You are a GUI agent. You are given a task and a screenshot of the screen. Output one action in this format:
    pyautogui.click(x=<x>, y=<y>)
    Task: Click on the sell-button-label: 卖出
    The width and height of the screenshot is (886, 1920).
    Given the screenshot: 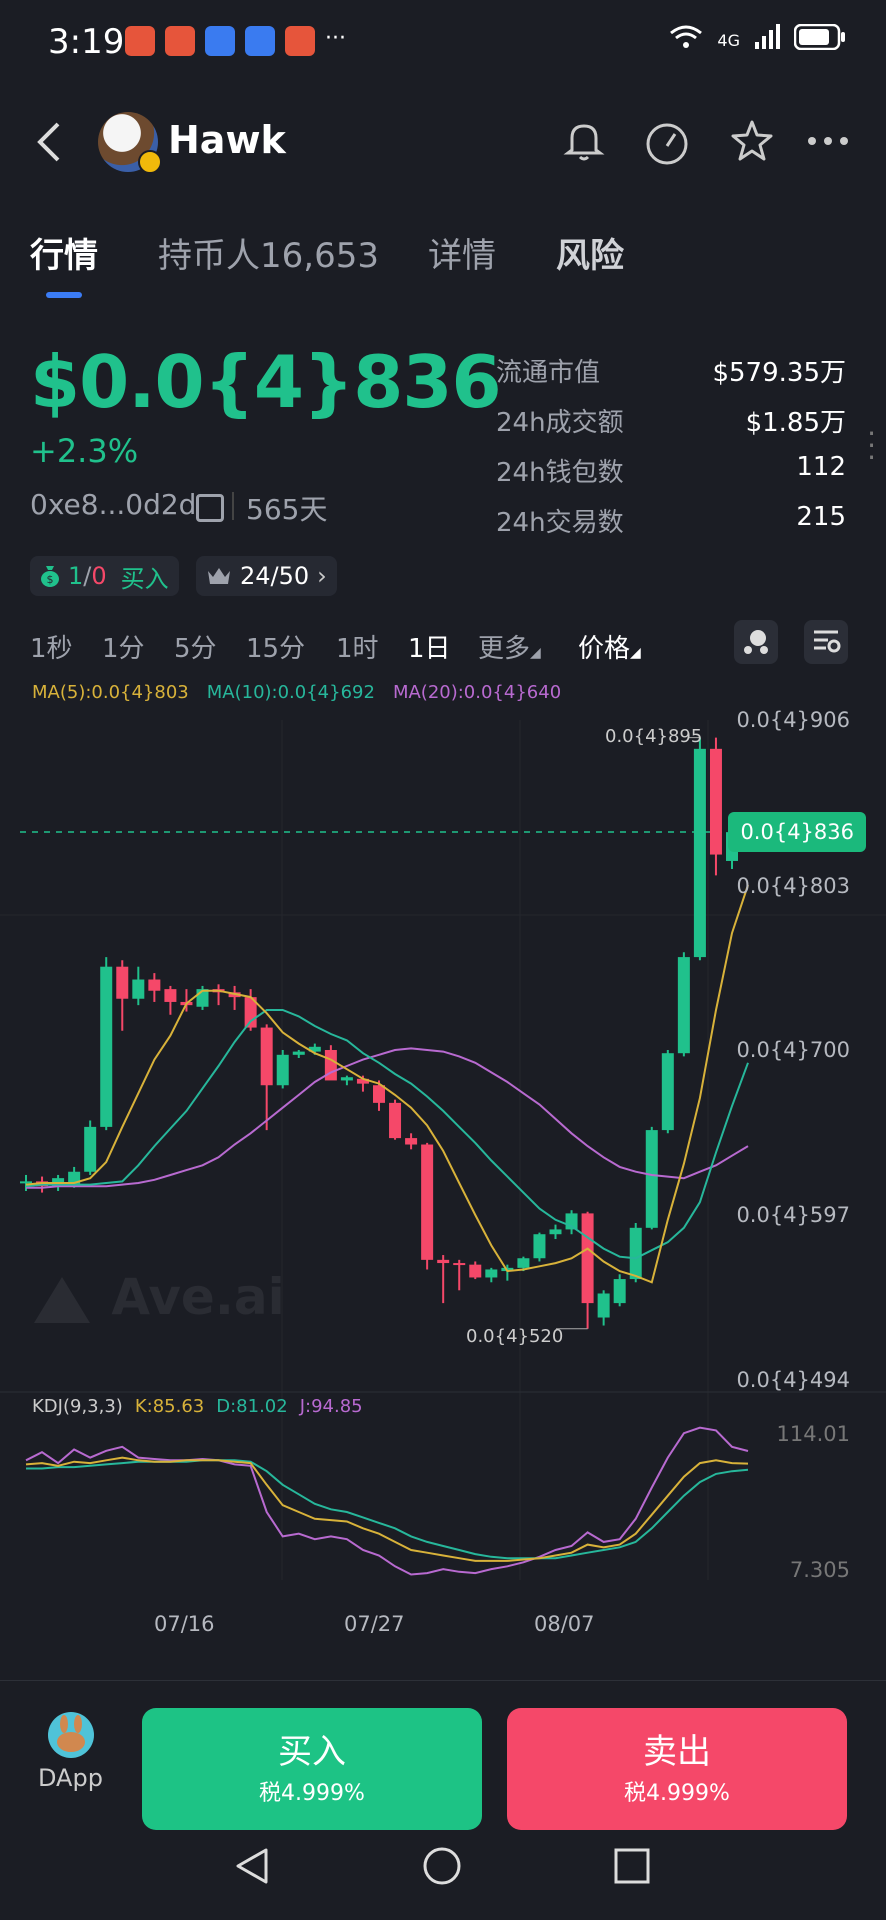 What is the action you would take?
    pyautogui.click(x=677, y=1752)
    